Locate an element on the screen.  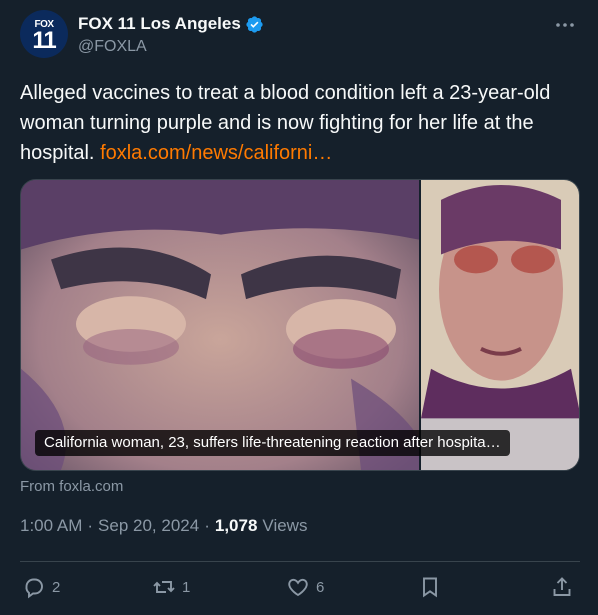
bookmark-button is located at coordinates (430, 587).